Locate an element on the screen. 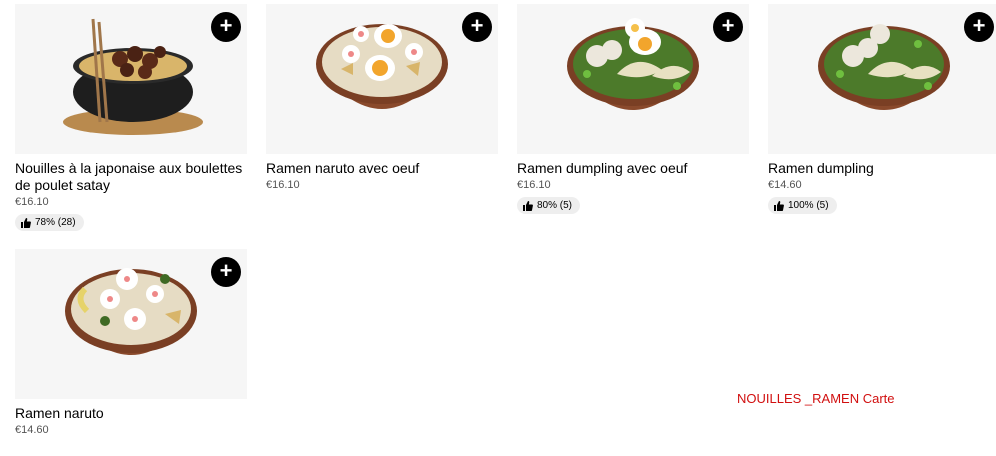 The width and height of the screenshot is (996, 456). rating-badge: 78% (28) is located at coordinates (49, 222).